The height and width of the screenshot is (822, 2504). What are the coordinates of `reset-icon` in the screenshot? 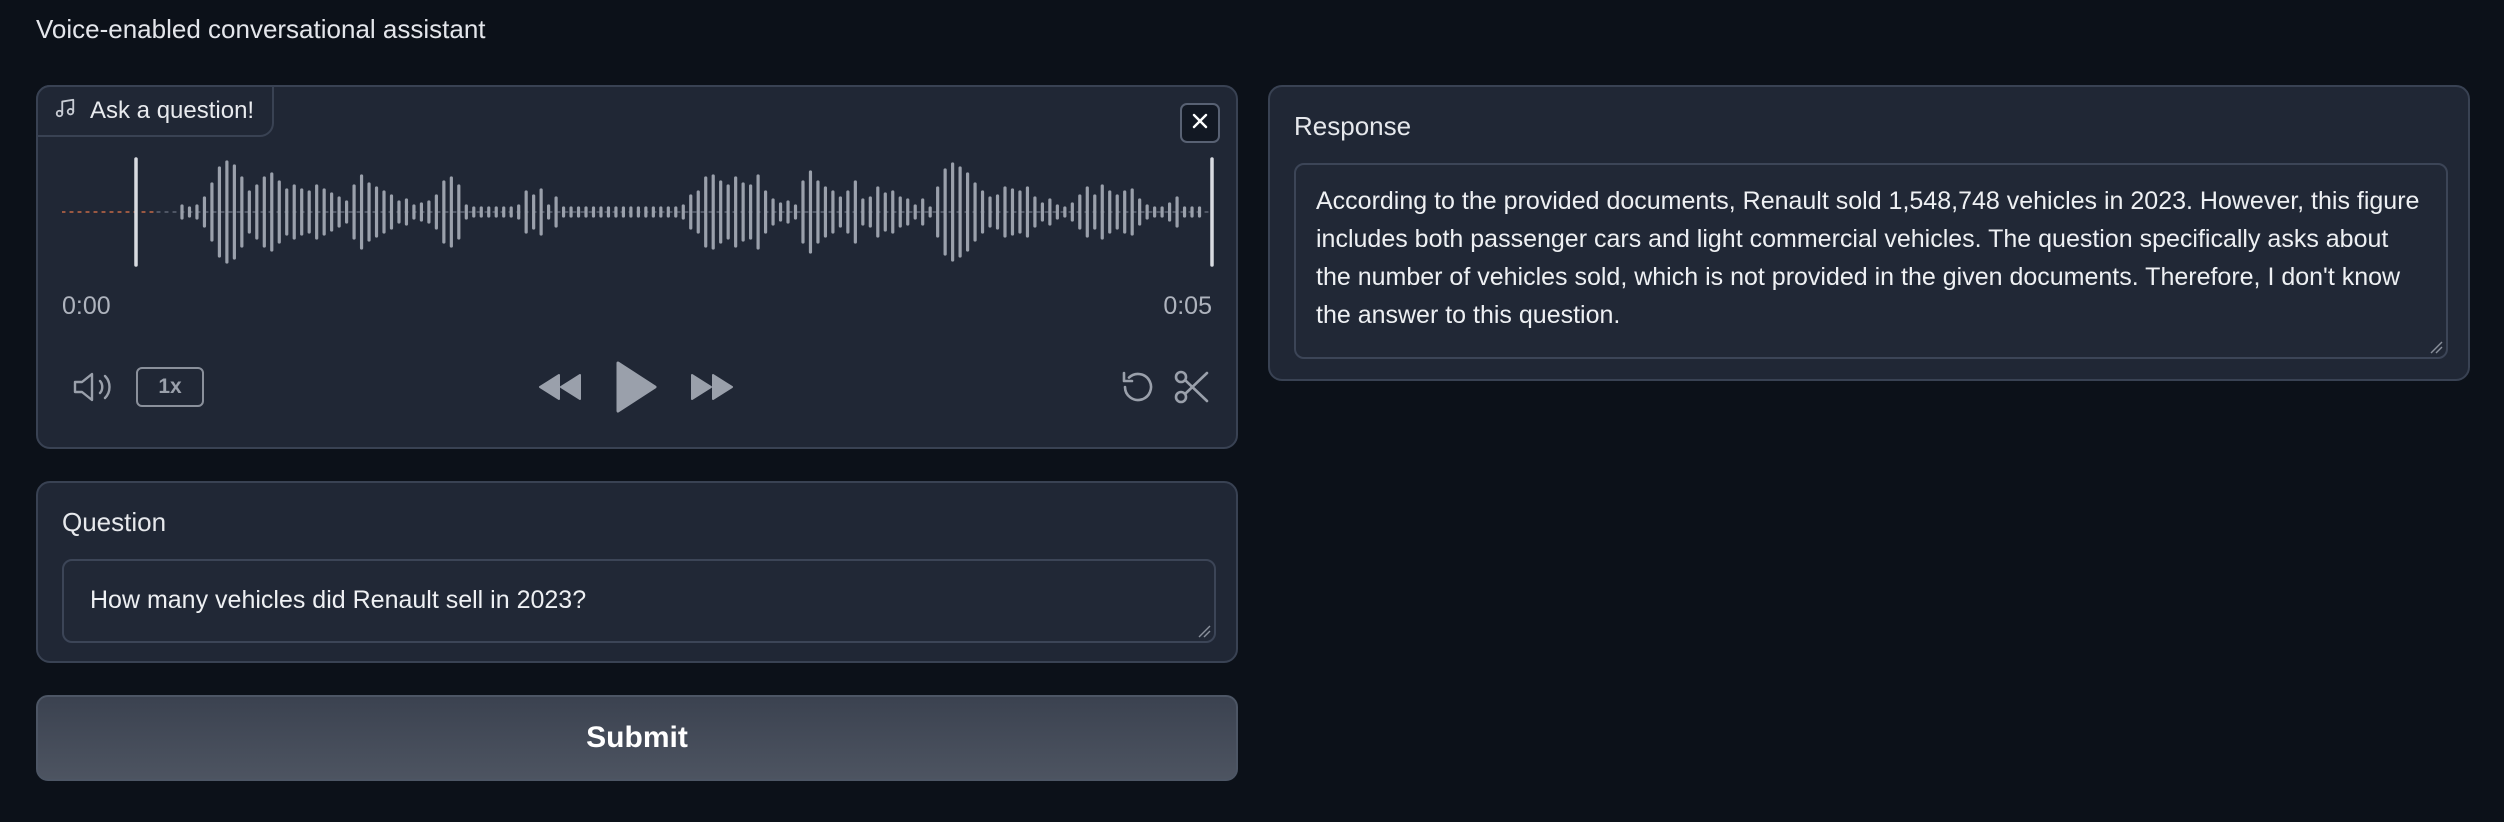 It's located at (1138, 387).